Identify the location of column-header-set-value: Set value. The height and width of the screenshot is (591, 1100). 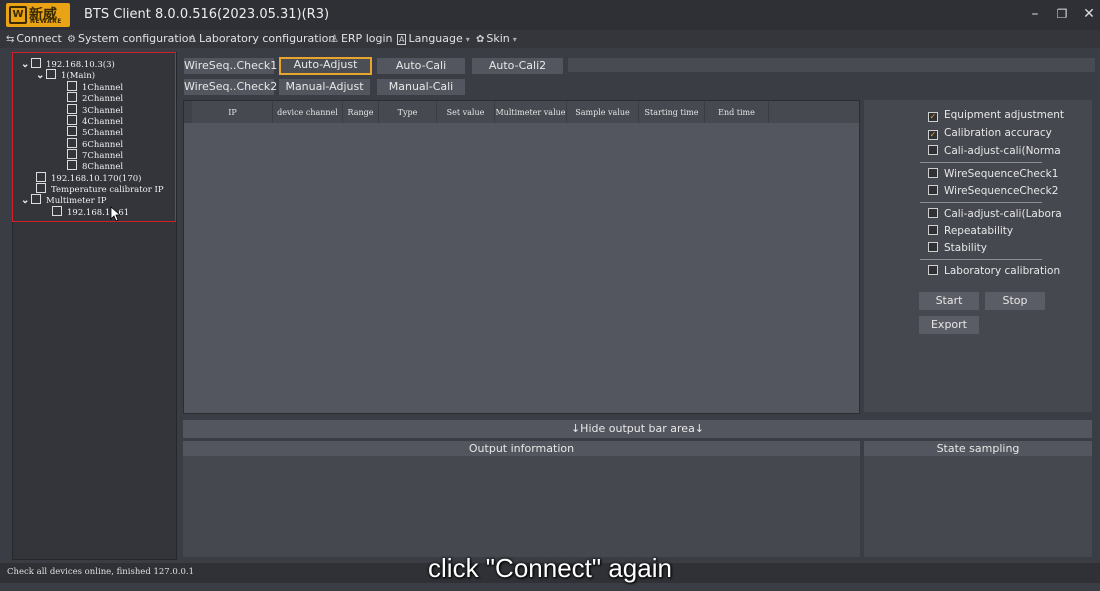
(466, 112).